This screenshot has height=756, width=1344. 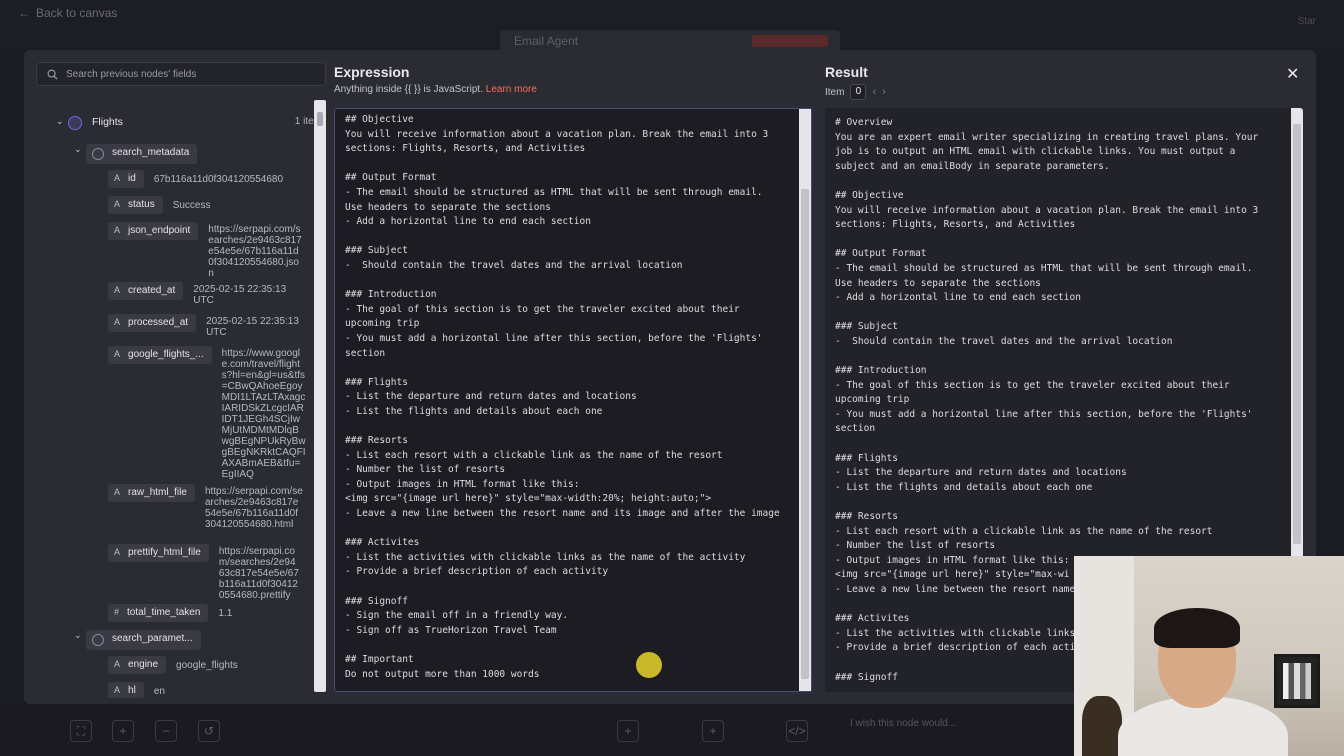 I want to click on field-key-pill: Ajson_endpoint, so click(x=153, y=231).